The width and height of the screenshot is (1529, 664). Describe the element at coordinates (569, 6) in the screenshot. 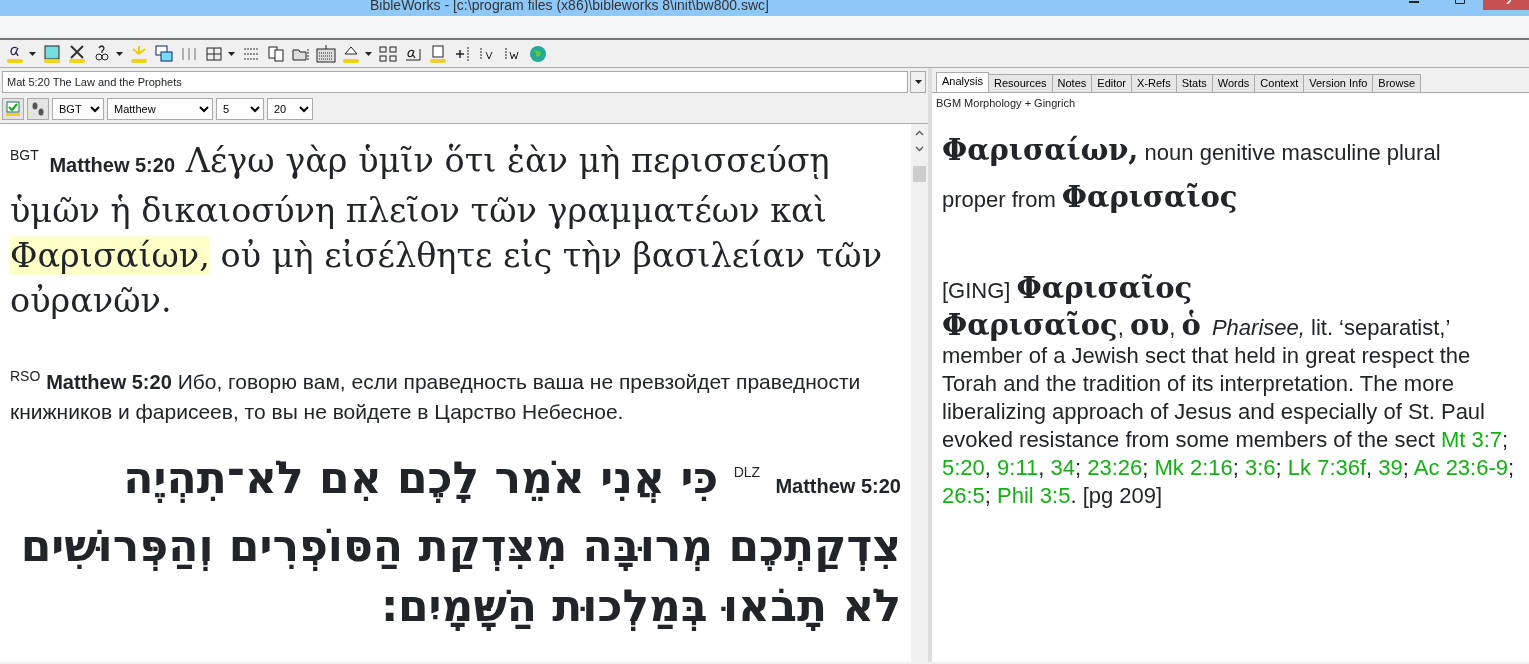

I see `window-title: BibleWorks - [c:\program files (x86)\bibleworks 8\init\bw800.swc]` at that location.